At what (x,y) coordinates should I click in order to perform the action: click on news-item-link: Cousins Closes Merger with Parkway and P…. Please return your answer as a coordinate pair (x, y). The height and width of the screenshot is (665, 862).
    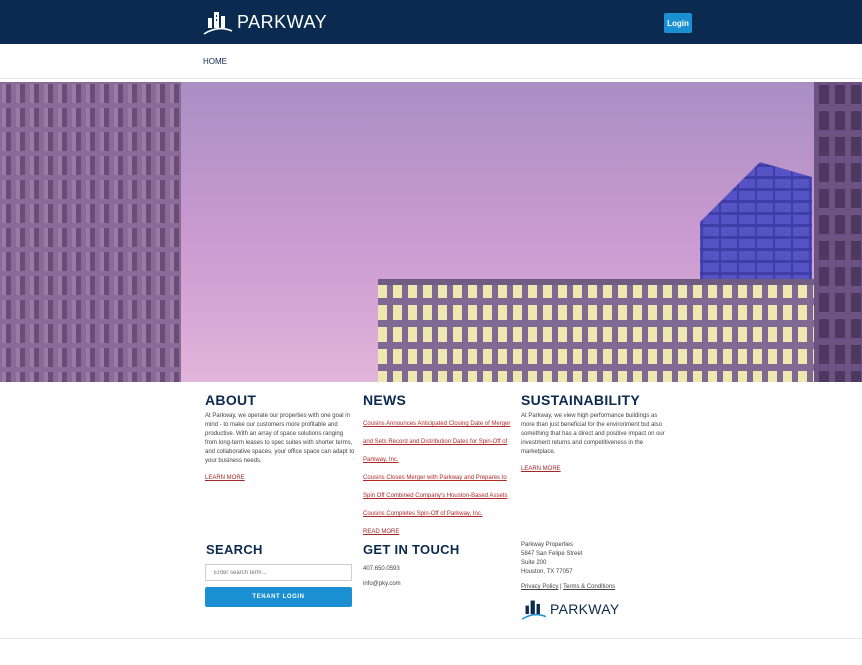
    Looking at the image, I should click on (435, 487).